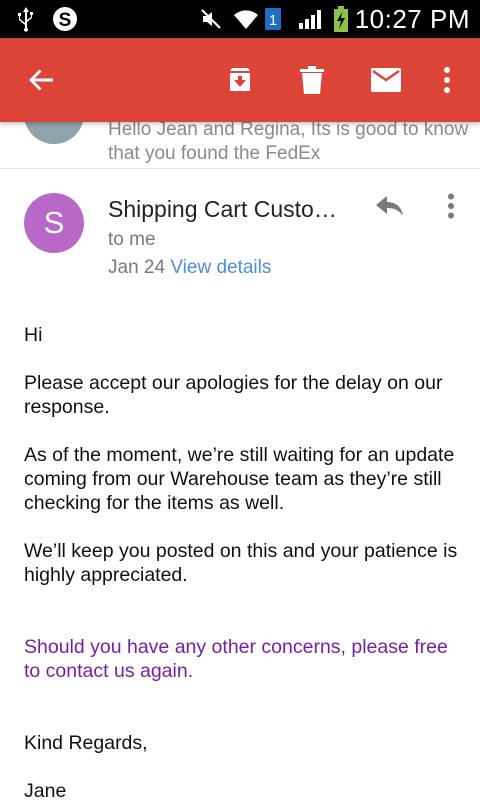  Describe the element at coordinates (26, 19) in the screenshot. I see `usb-icon` at that location.